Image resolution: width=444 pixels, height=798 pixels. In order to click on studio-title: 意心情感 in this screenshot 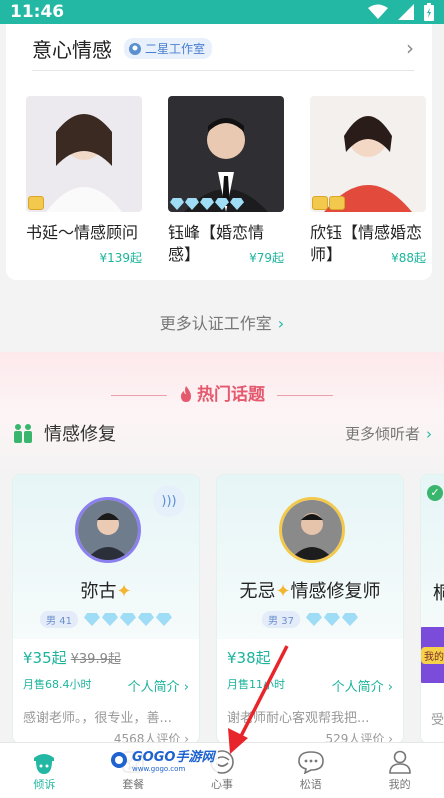, I will do `click(72, 50)`.